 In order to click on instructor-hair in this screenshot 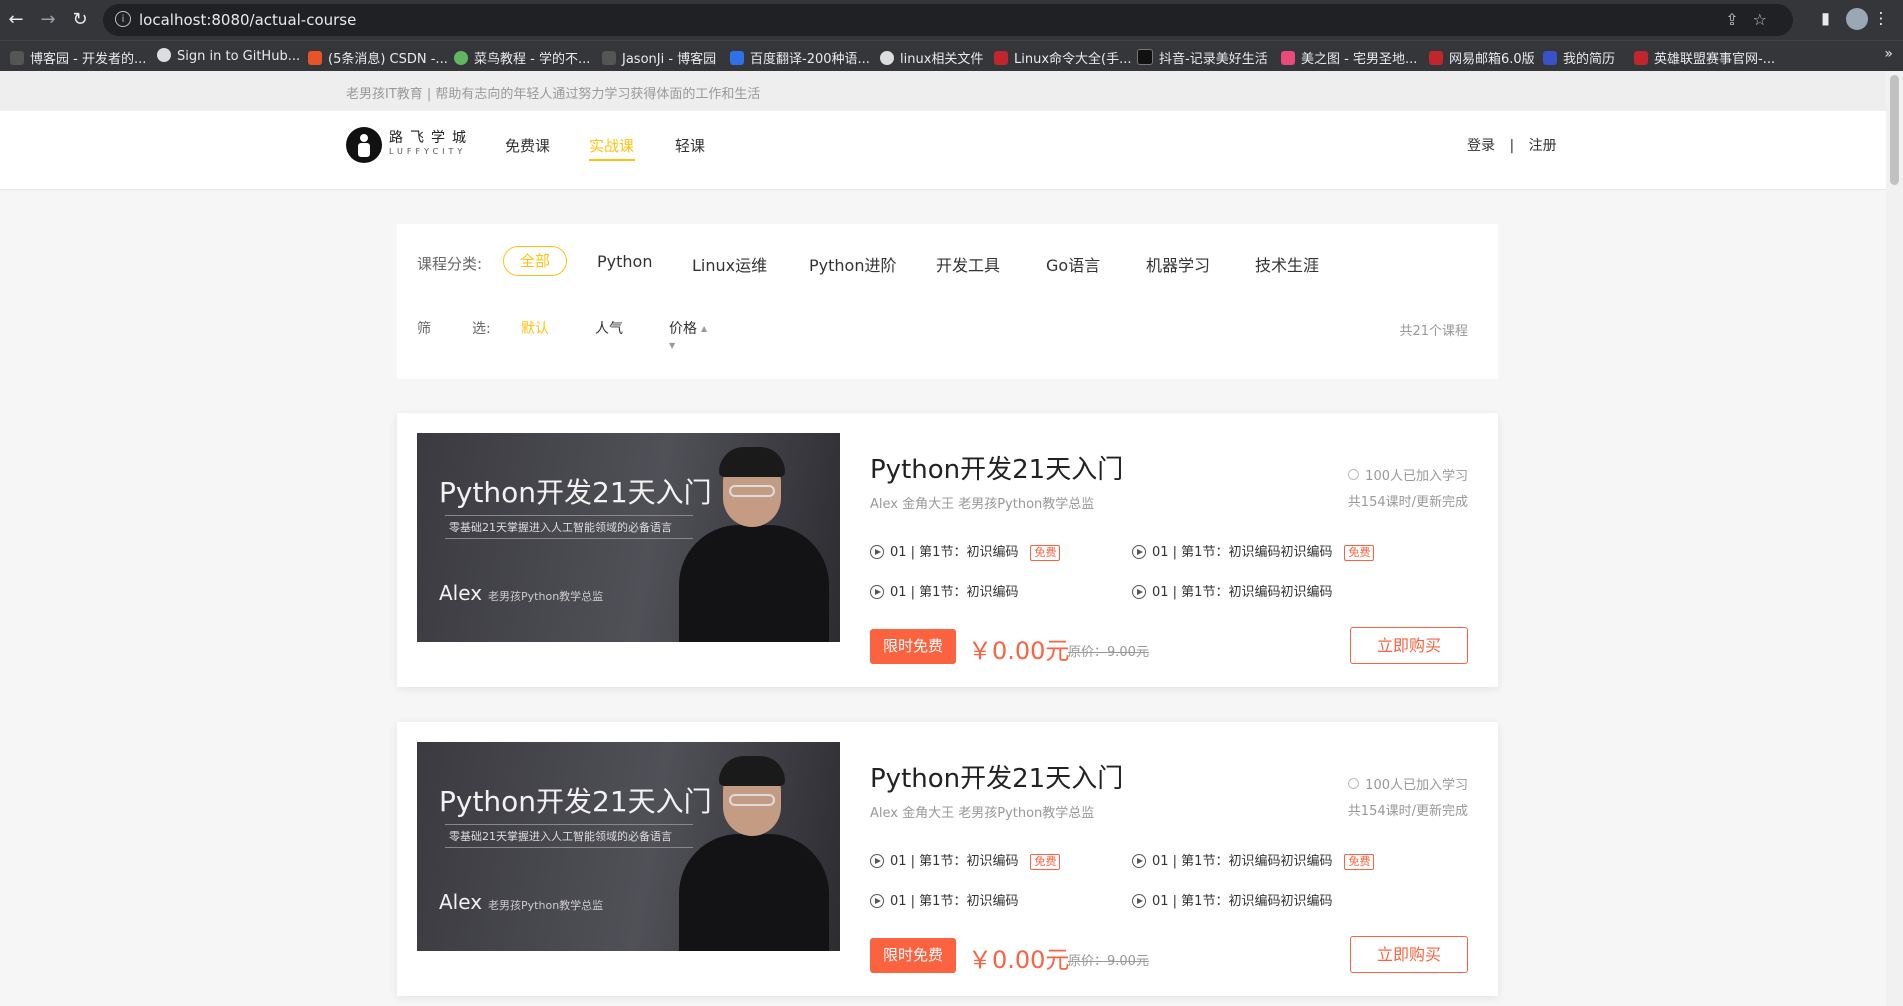, I will do `click(752, 771)`.